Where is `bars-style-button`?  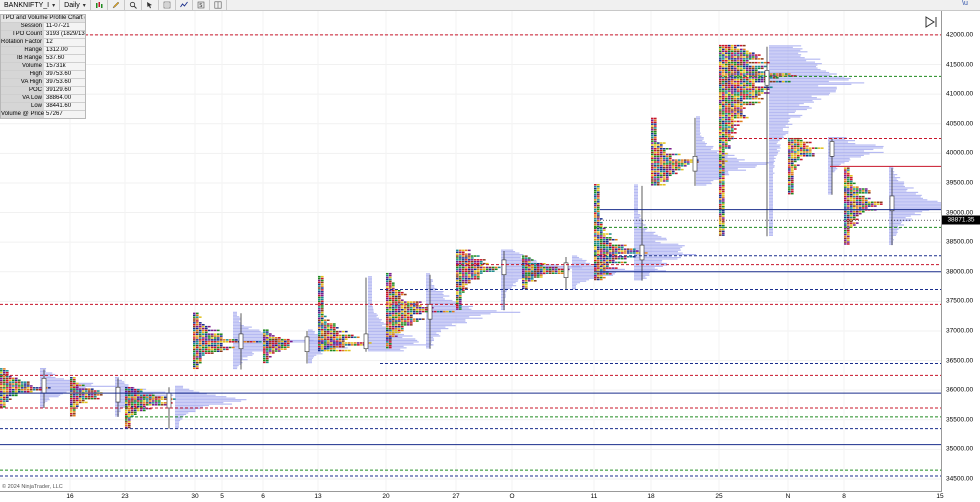
bars-style-button is located at coordinates (99, 5).